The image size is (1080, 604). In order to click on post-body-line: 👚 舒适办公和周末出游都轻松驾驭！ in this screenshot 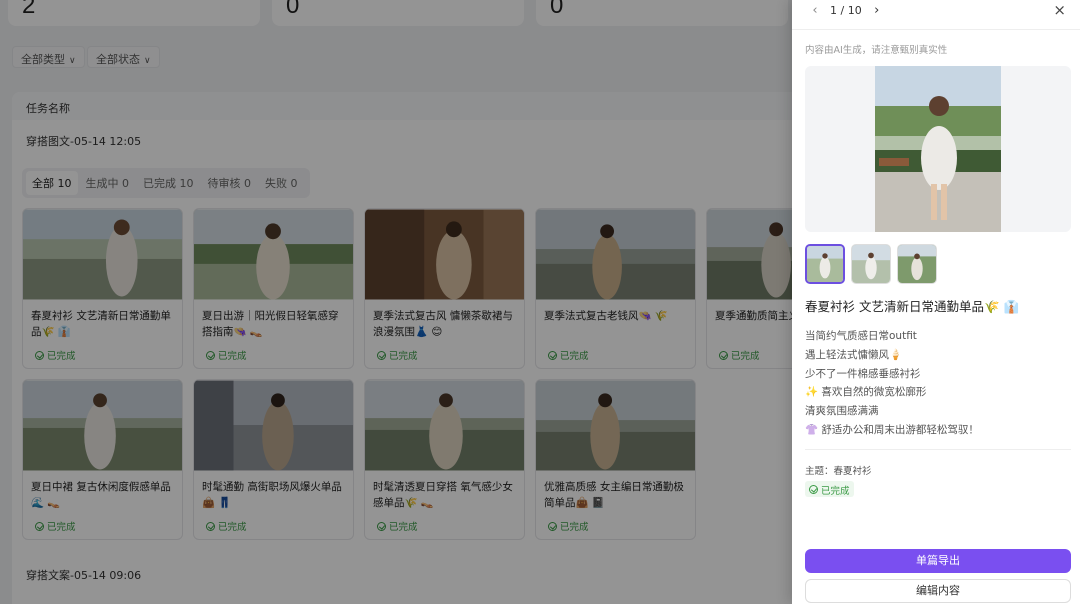, I will do `click(892, 429)`.